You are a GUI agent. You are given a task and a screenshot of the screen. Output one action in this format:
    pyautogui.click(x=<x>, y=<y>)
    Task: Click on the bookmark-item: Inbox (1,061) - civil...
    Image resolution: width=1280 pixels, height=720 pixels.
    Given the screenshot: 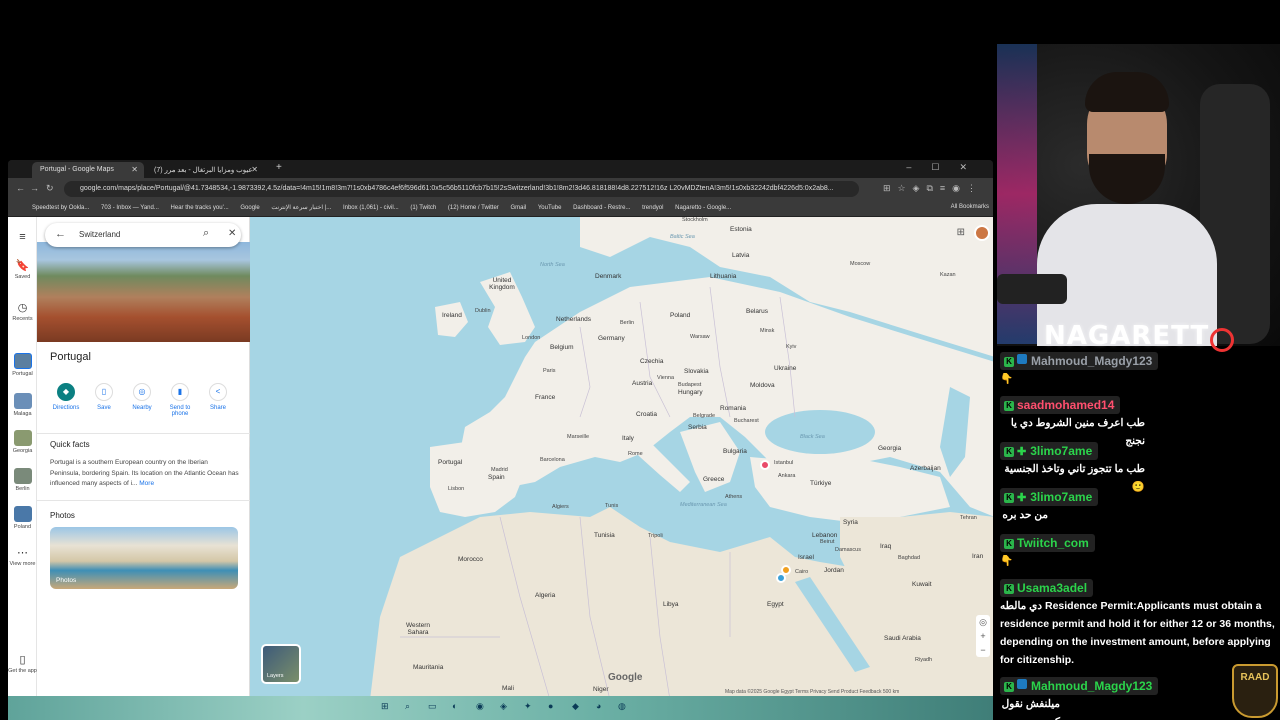 What is the action you would take?
    pyautogui.click(x=371, y=208)
    